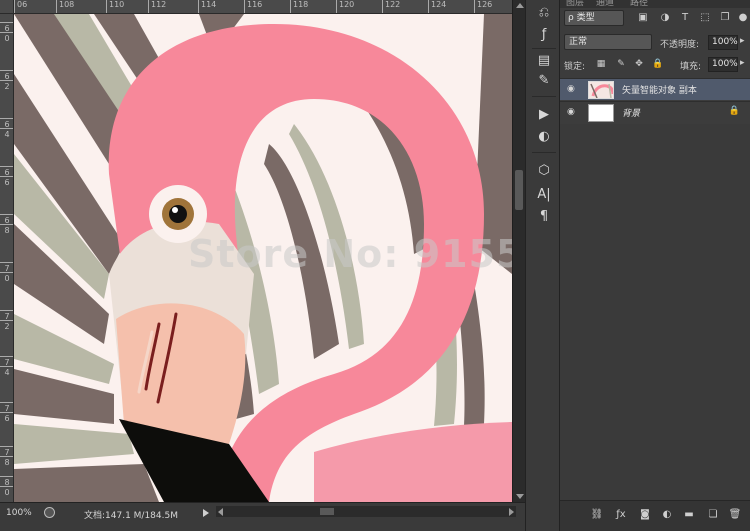 Image resolution: width=750 pixels, height=531 pixels. I want to click on fill-label: 填充:, so click(691, 67).